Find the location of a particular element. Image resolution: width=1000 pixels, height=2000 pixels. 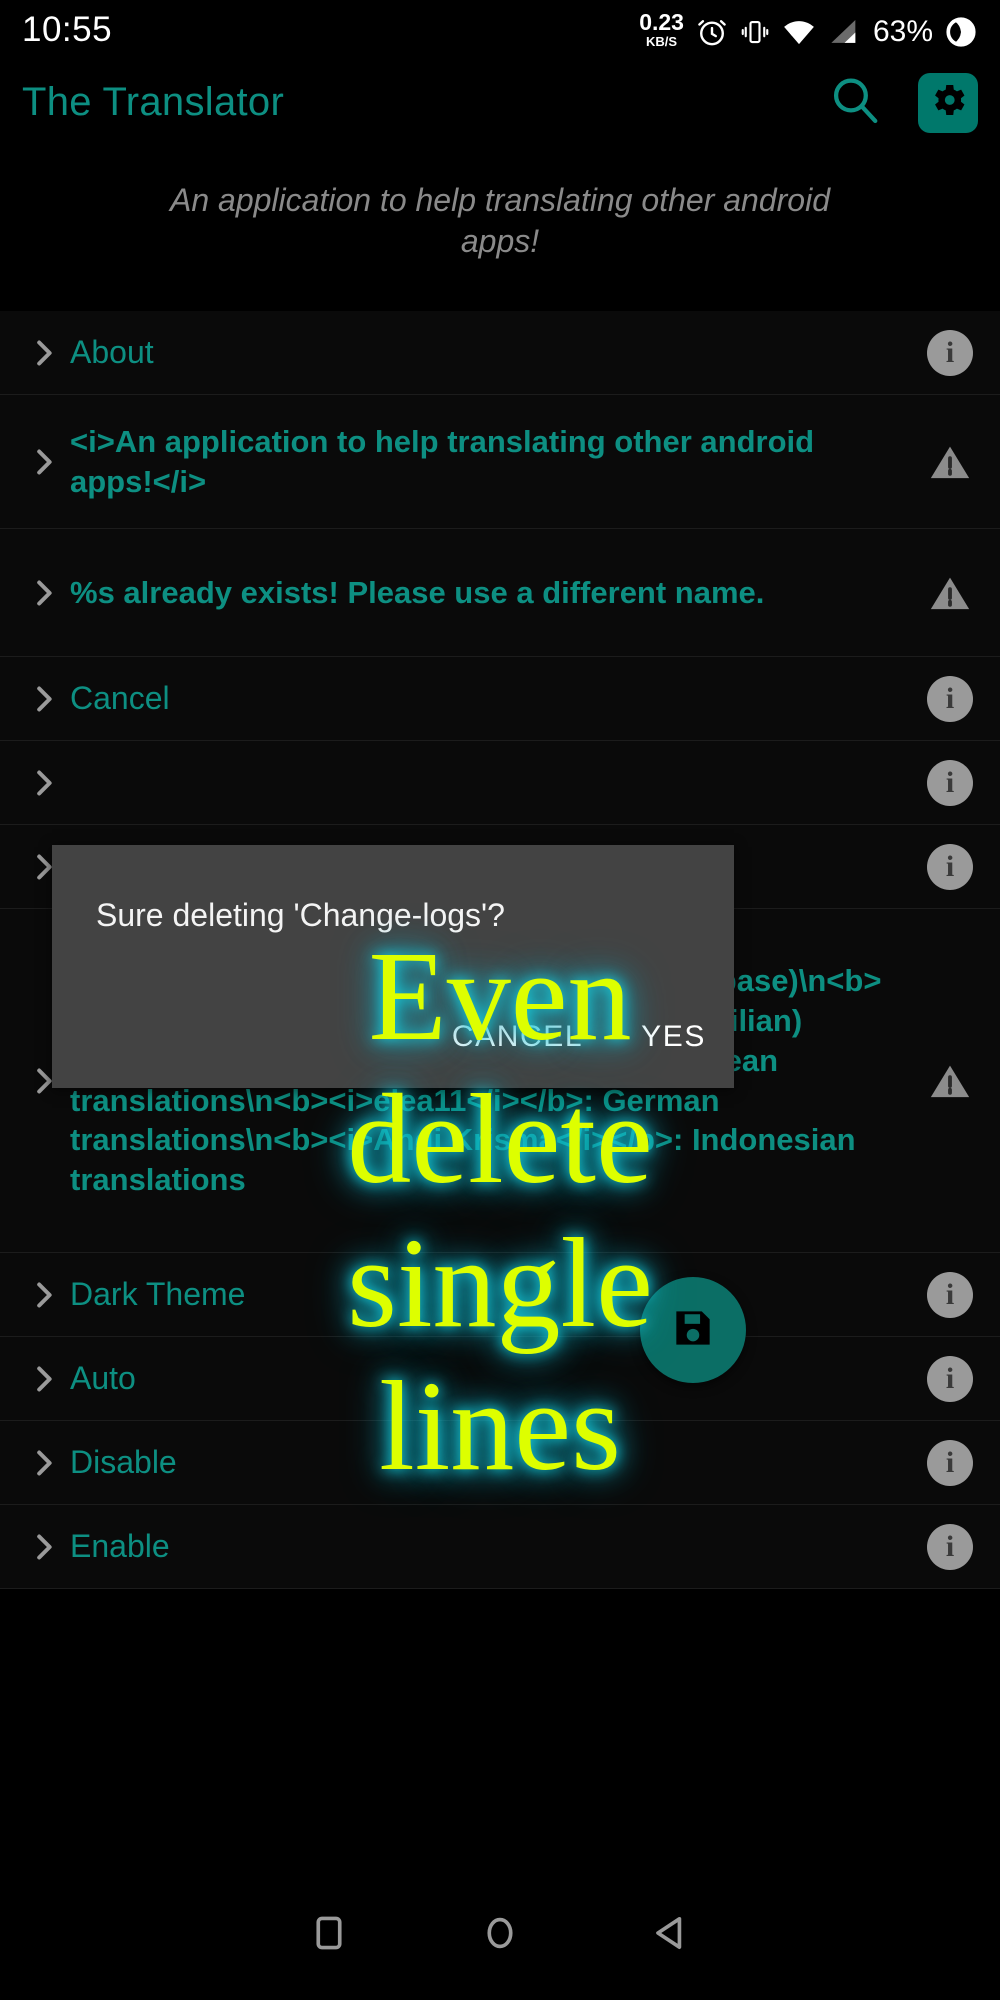

search-icon is located at coordinates (855, 102).